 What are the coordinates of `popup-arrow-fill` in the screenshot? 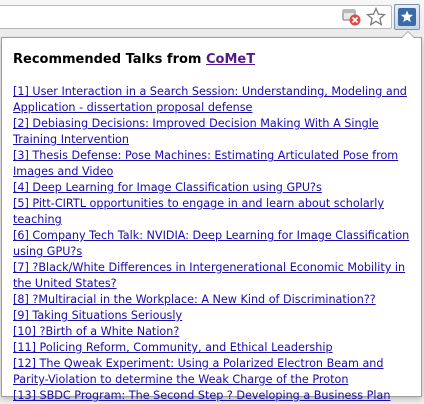 It's located at (408, 35).